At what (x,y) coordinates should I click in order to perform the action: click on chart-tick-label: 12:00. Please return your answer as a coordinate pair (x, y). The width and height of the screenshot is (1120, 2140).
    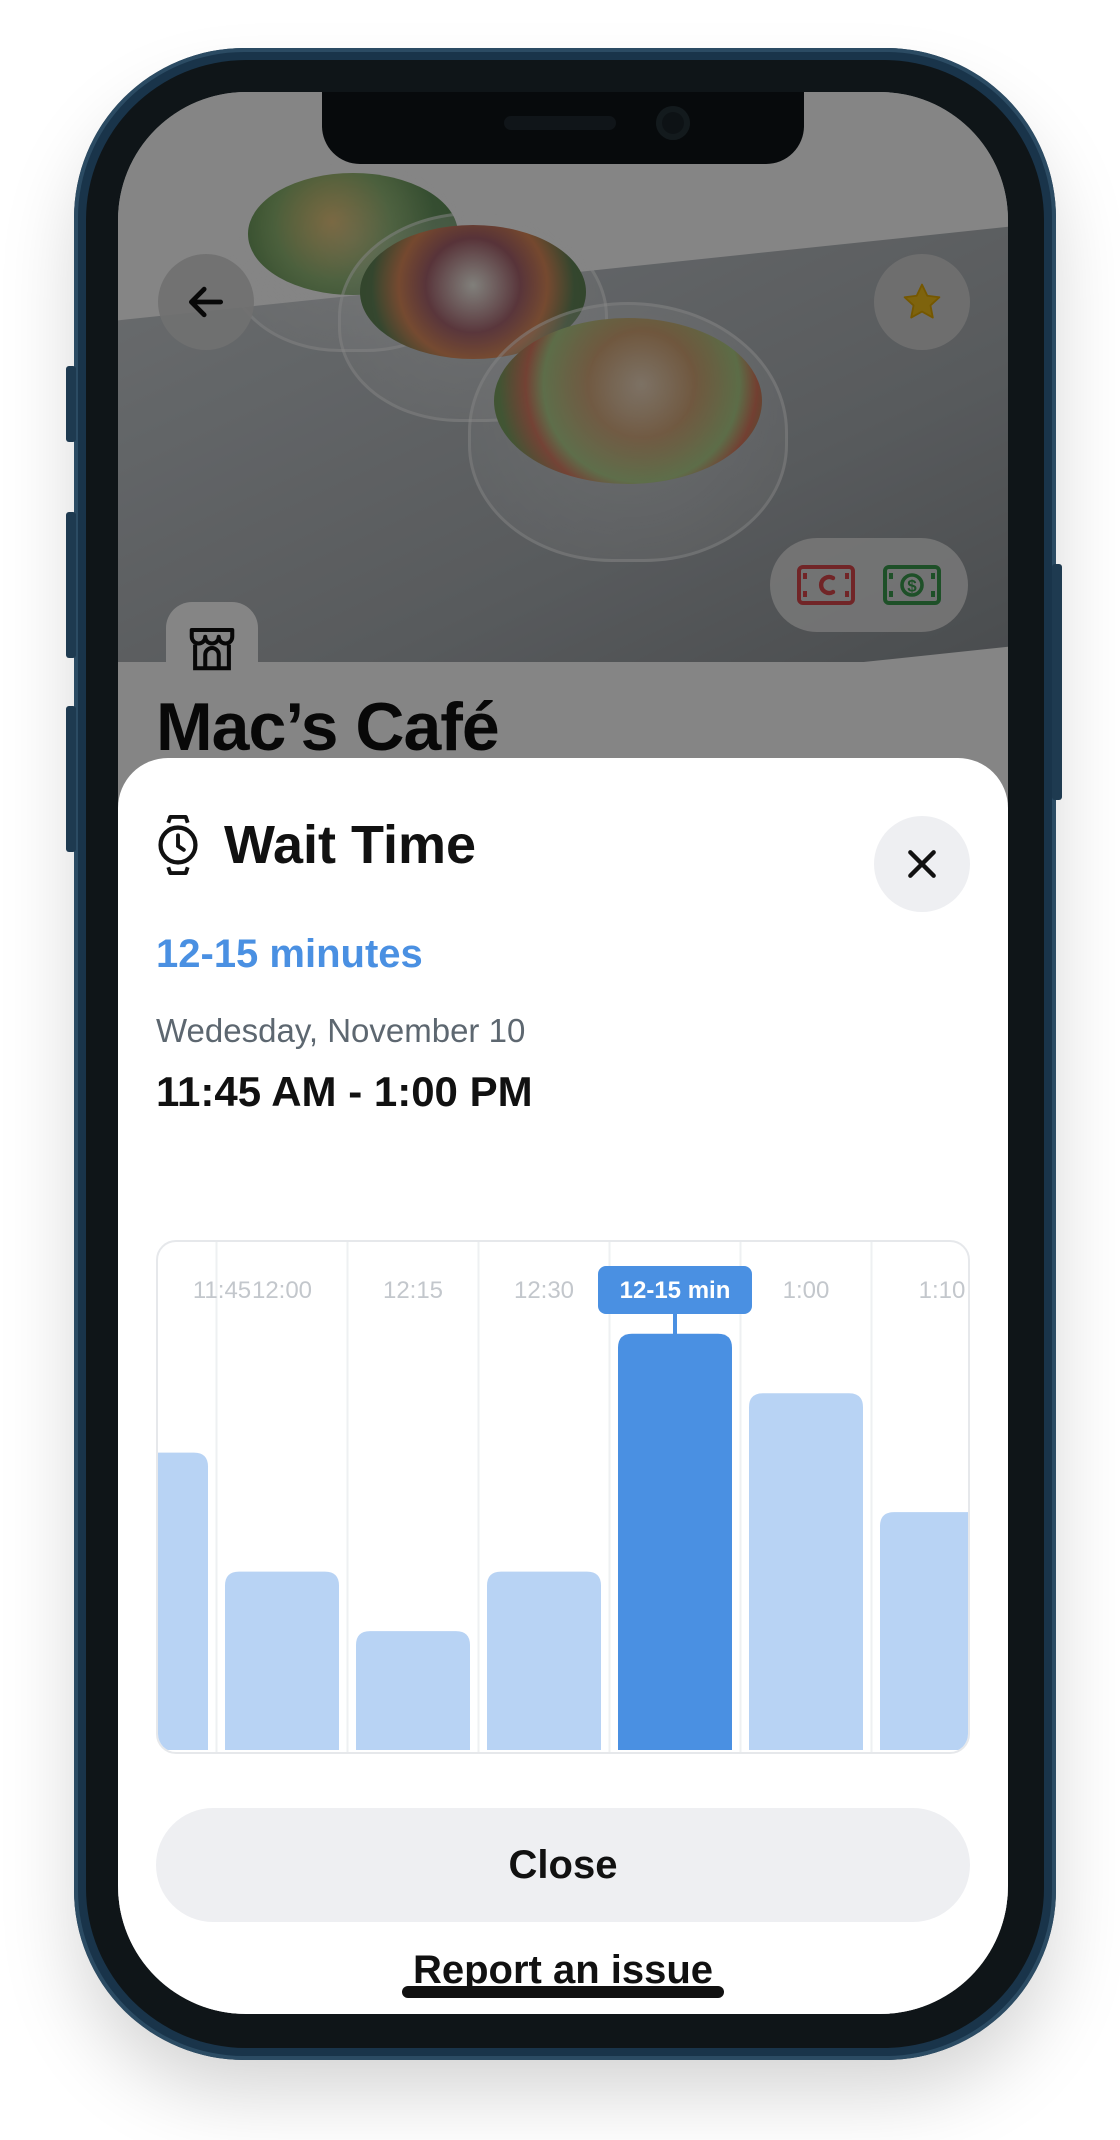
    Looking at the image, I should click on (282, 1290).